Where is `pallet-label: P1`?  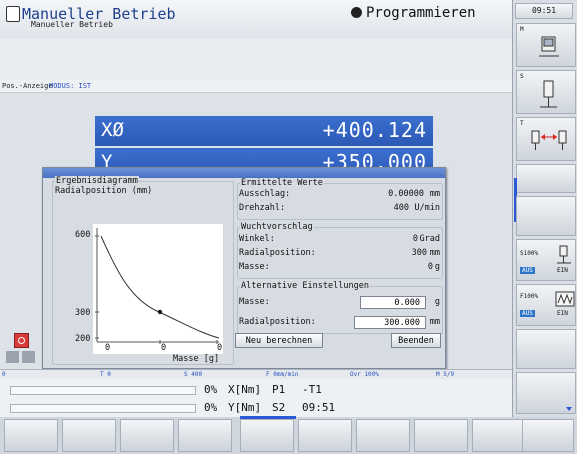
pallet-label: P1 is located at coordinates (279, 389).